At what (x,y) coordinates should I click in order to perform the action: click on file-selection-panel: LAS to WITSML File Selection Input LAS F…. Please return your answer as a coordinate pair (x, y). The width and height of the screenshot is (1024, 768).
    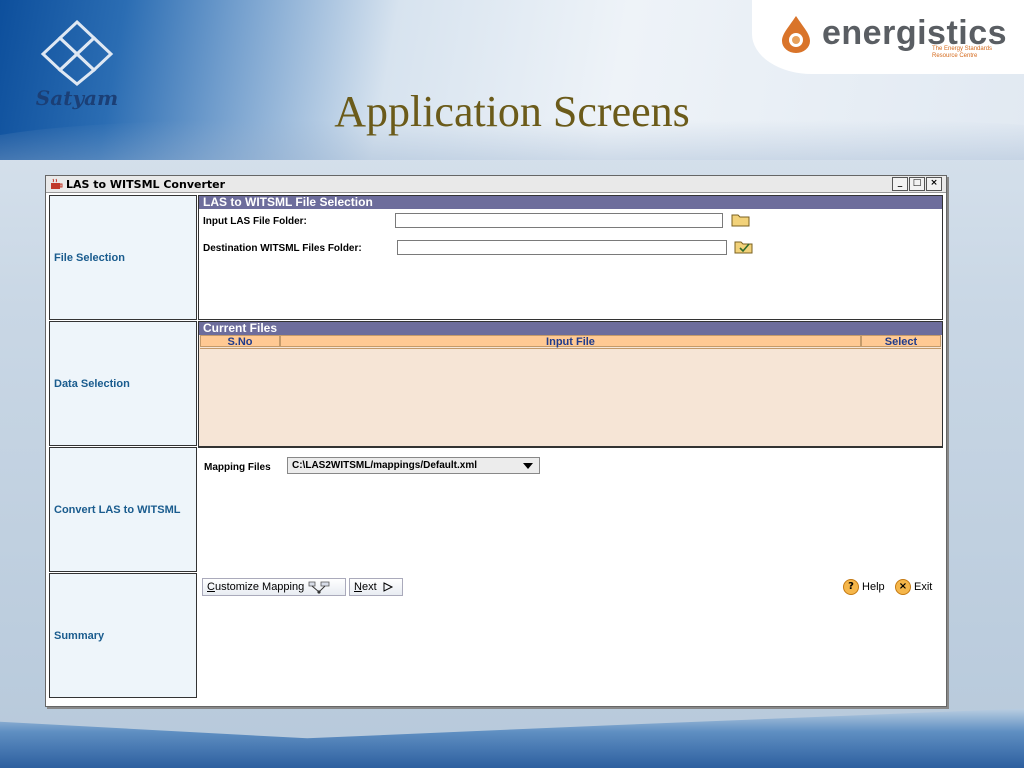
    Looking at the image, I should click on (570, 257).